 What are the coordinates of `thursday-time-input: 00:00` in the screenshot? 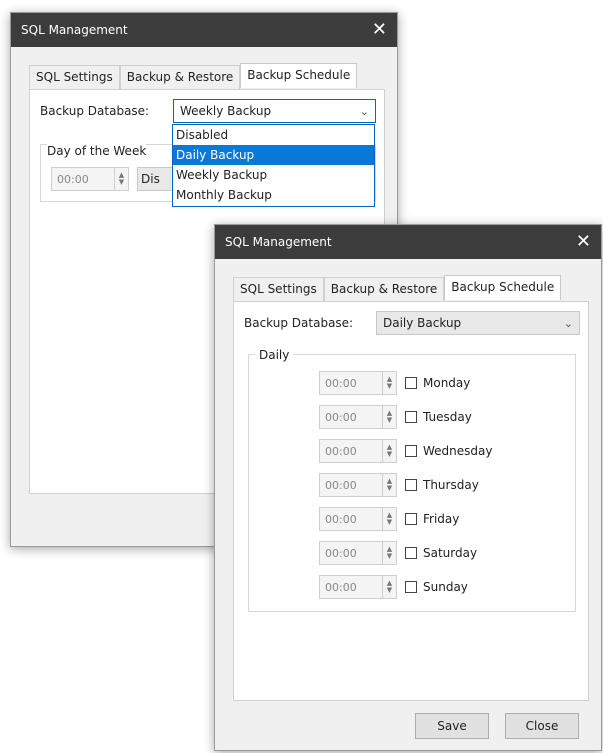 It's located at (351, 485).